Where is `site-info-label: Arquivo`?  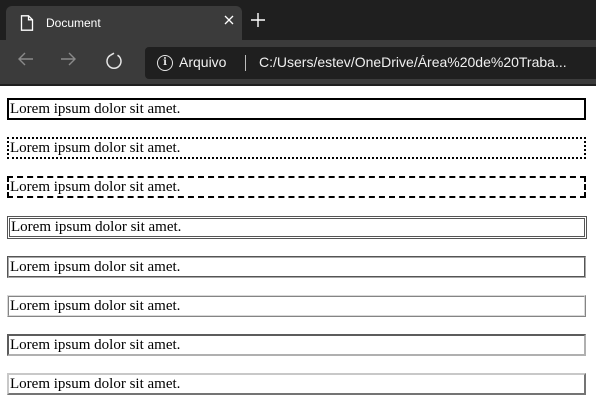 site-info-label: Arquivo is located at coordinates (202, 62).